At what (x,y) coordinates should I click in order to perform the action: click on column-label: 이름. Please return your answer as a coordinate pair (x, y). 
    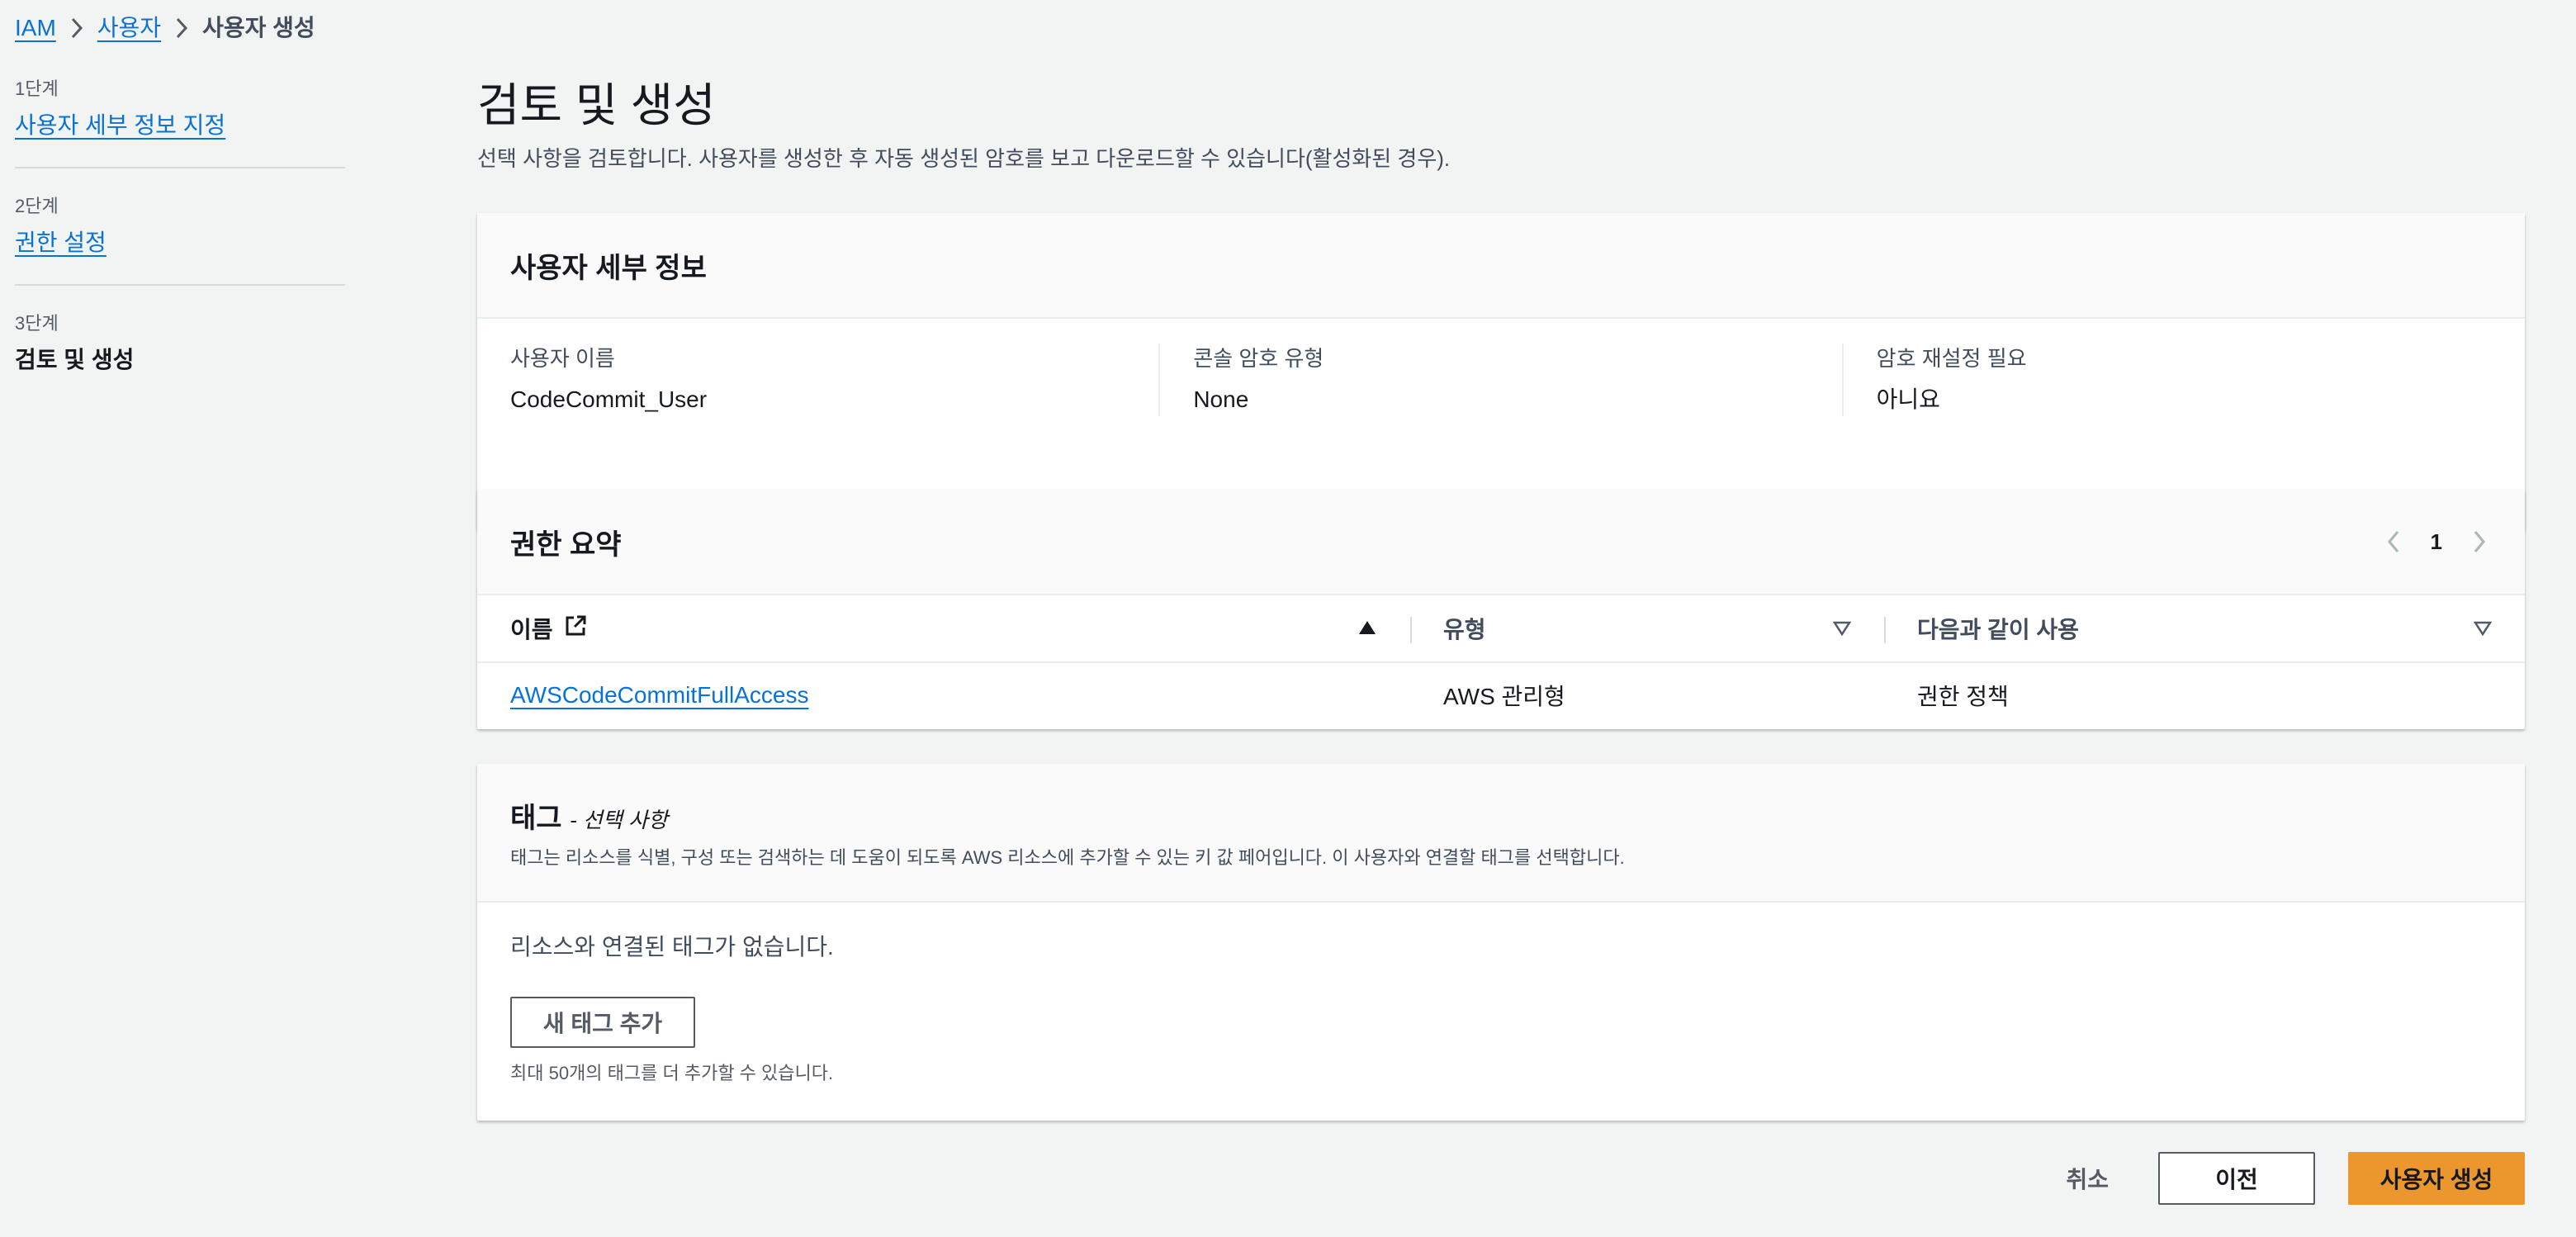
    Looking at the image, I should click on (531, 629).